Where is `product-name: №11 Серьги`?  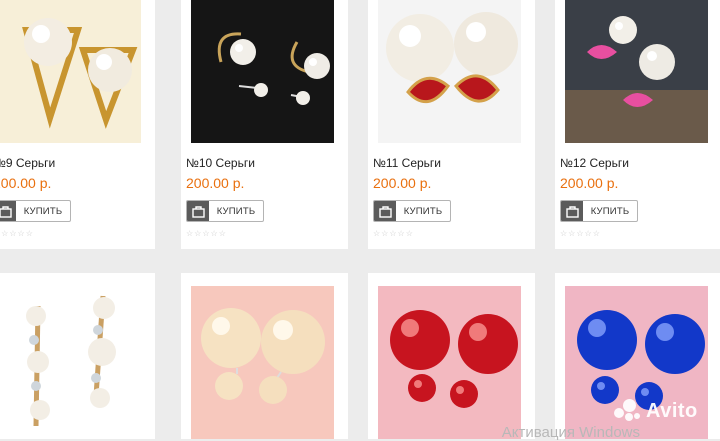 product-name: №11 Серьги is located at coordinates (407, 163).